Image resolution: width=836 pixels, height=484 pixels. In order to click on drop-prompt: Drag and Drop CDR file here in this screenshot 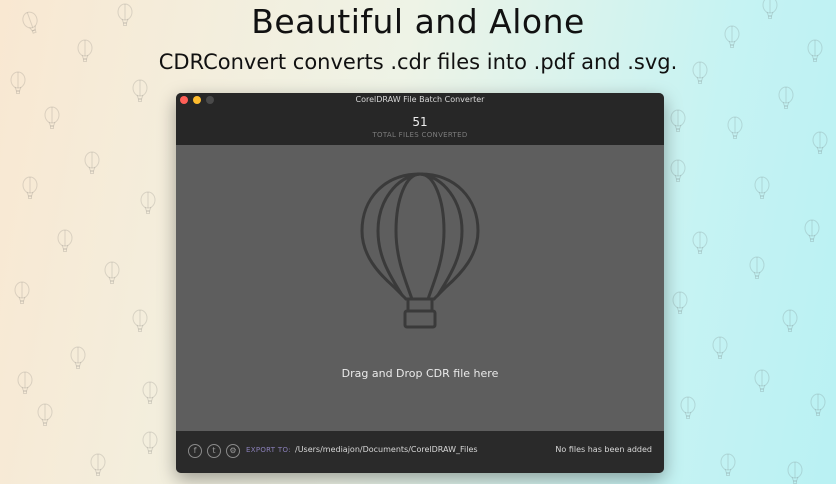, I will do `click(420, 373)`.